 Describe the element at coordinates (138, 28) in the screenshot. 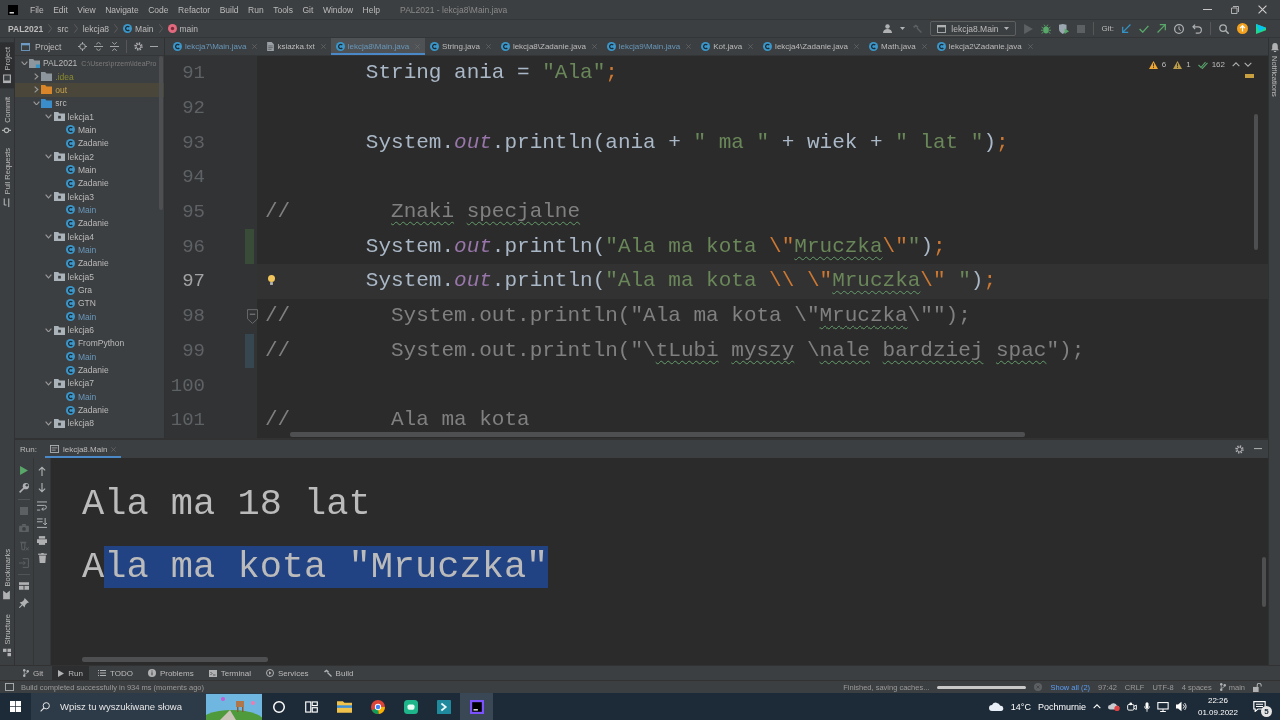

I see `breadcrumb-item: Main` at that location.